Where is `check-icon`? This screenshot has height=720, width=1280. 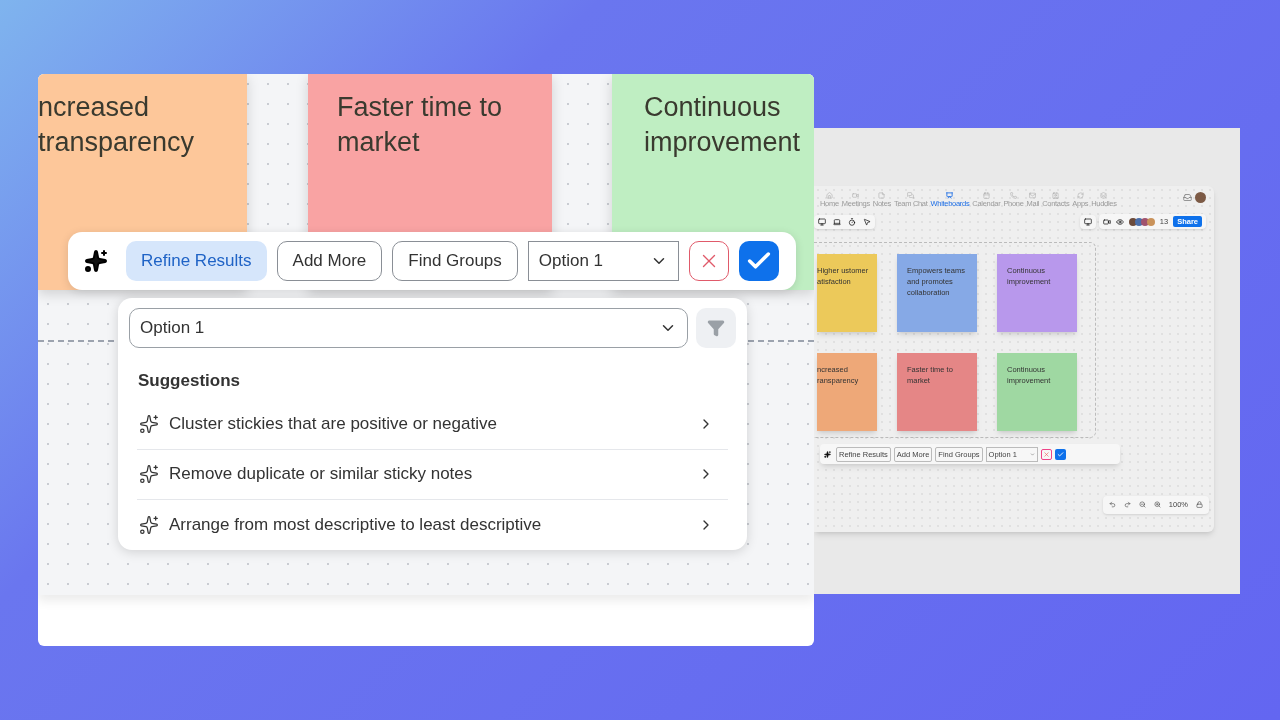 check-icon is located at coordinates (1060, 454).